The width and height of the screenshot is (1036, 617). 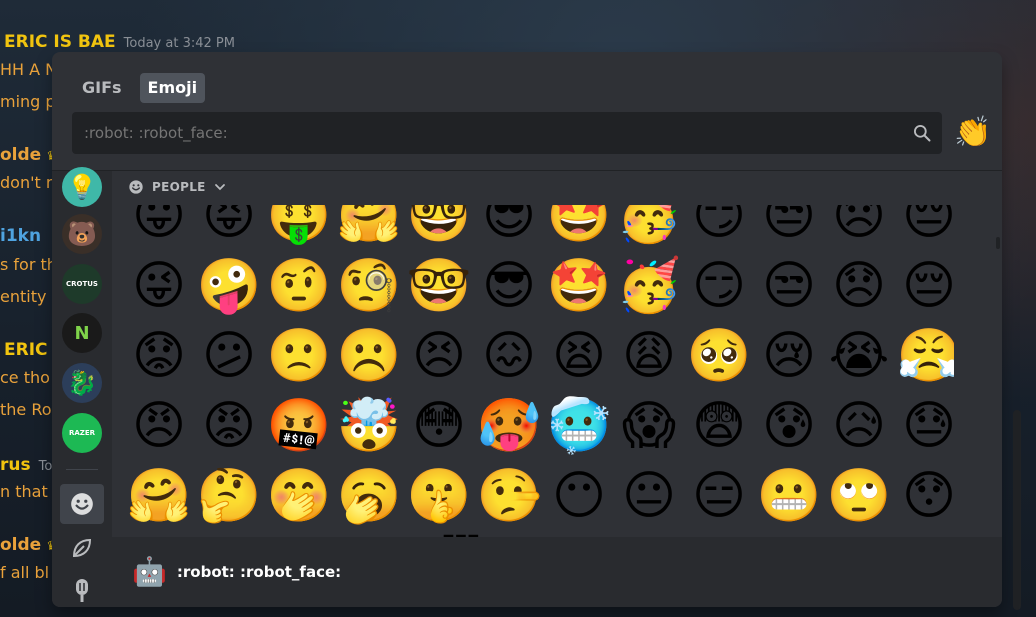 I want to click on emoji-button: 😰, so click(x=789, y=426).